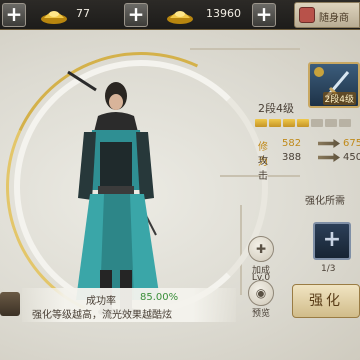 The height and width of the screenshot is (360, 360). Describe the element at coordinates (101, 301) in the screenshot. I see `success-rate-label: 成功率` at that location.